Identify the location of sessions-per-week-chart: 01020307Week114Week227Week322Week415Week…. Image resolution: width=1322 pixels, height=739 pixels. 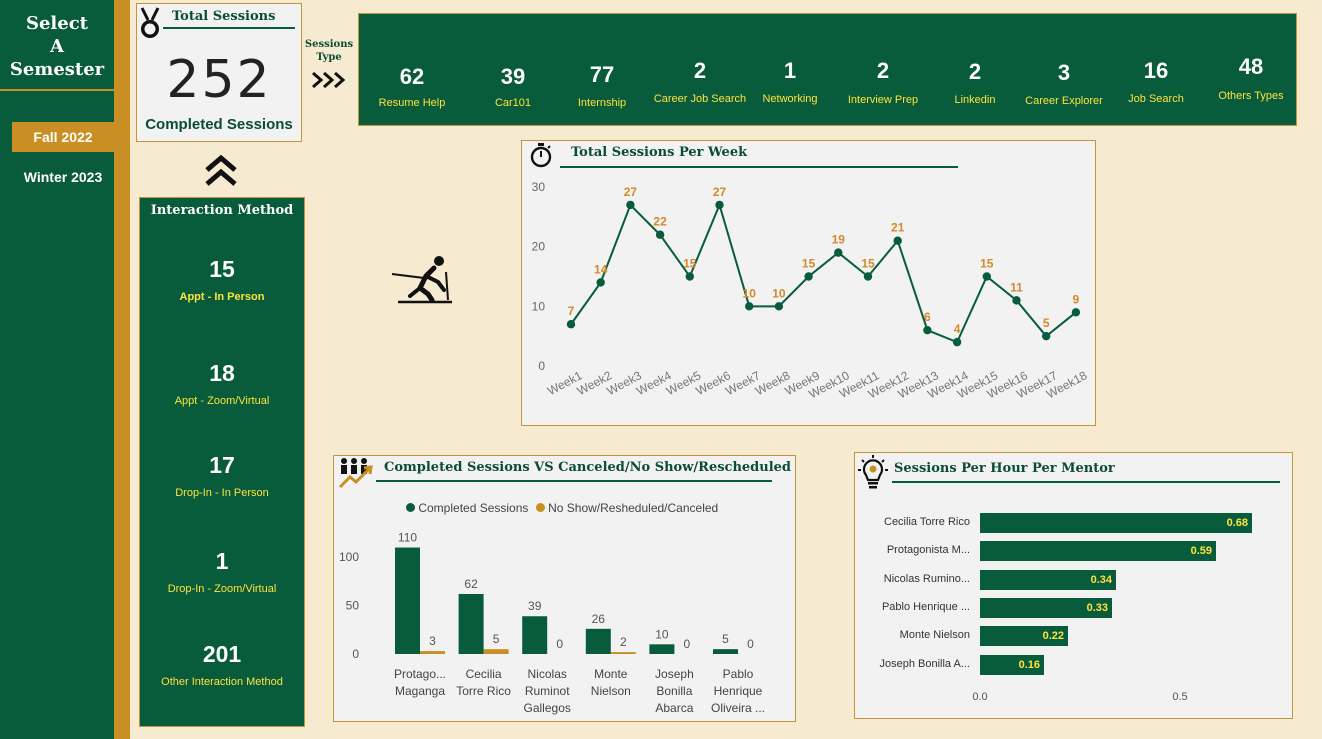
(811, 290).